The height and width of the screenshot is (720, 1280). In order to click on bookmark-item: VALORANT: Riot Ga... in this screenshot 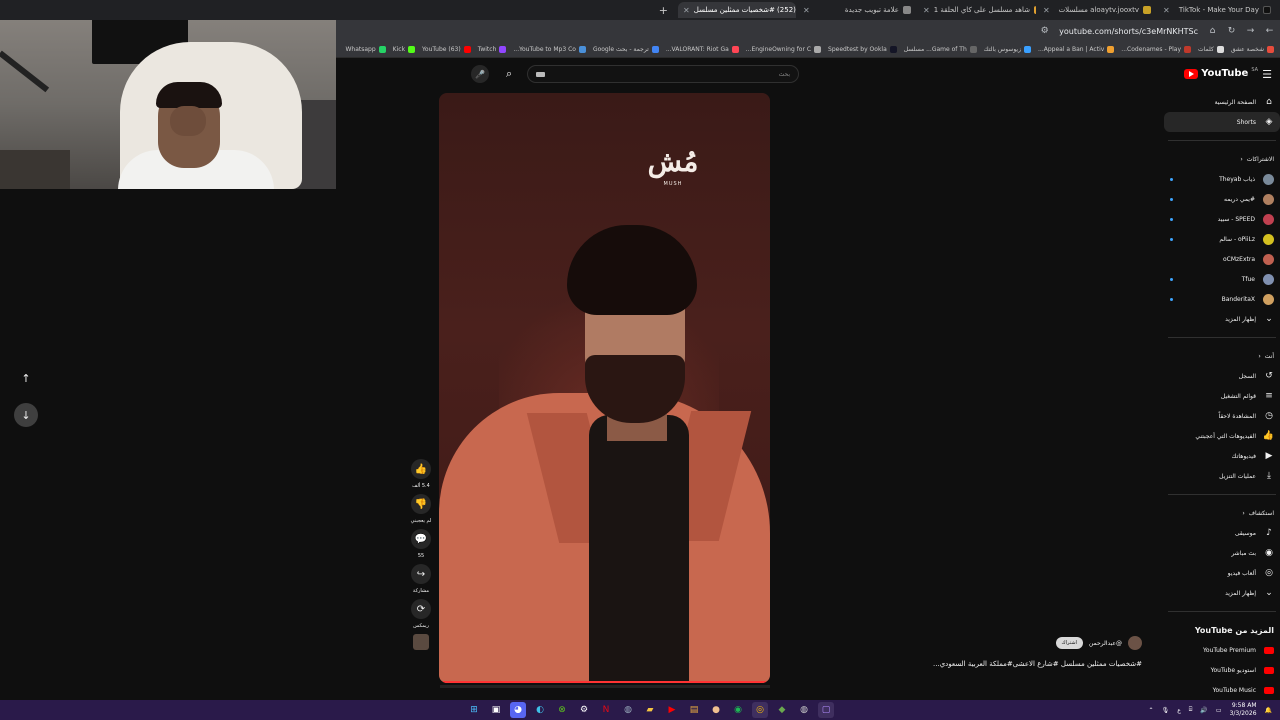, I will do `click(702, 49)`.